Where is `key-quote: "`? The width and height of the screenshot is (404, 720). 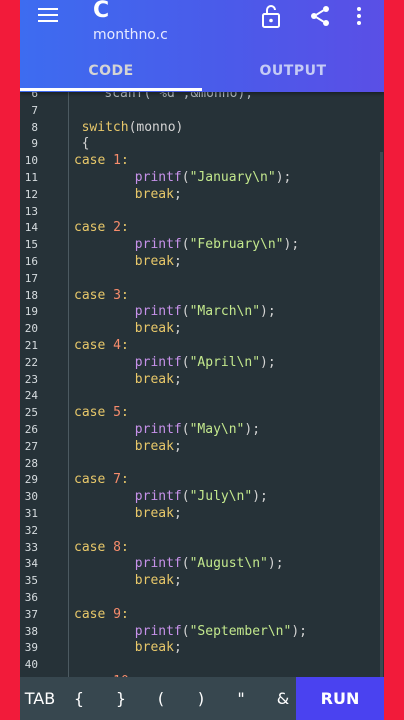 key-quote: " is located at coordinates (241, 698).